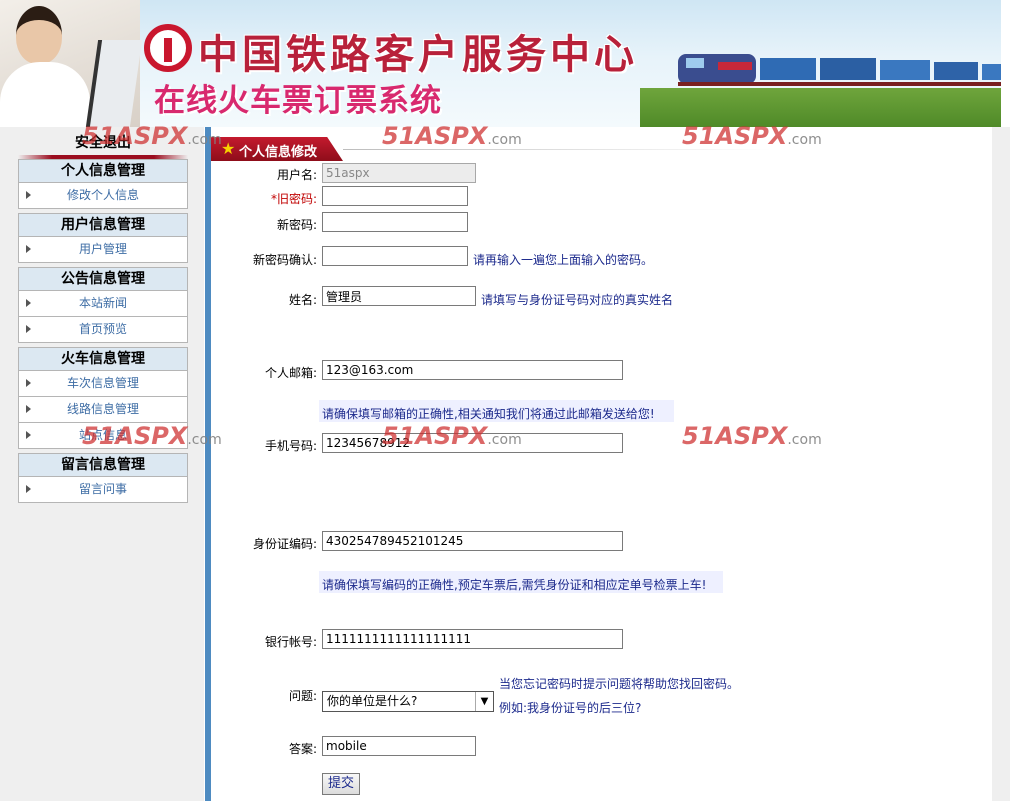 This screenshot has height=801, width=1010. Describe the element at coordinates (302, 300) in the screenshot. I see `name-label: 姓名:` at that location.